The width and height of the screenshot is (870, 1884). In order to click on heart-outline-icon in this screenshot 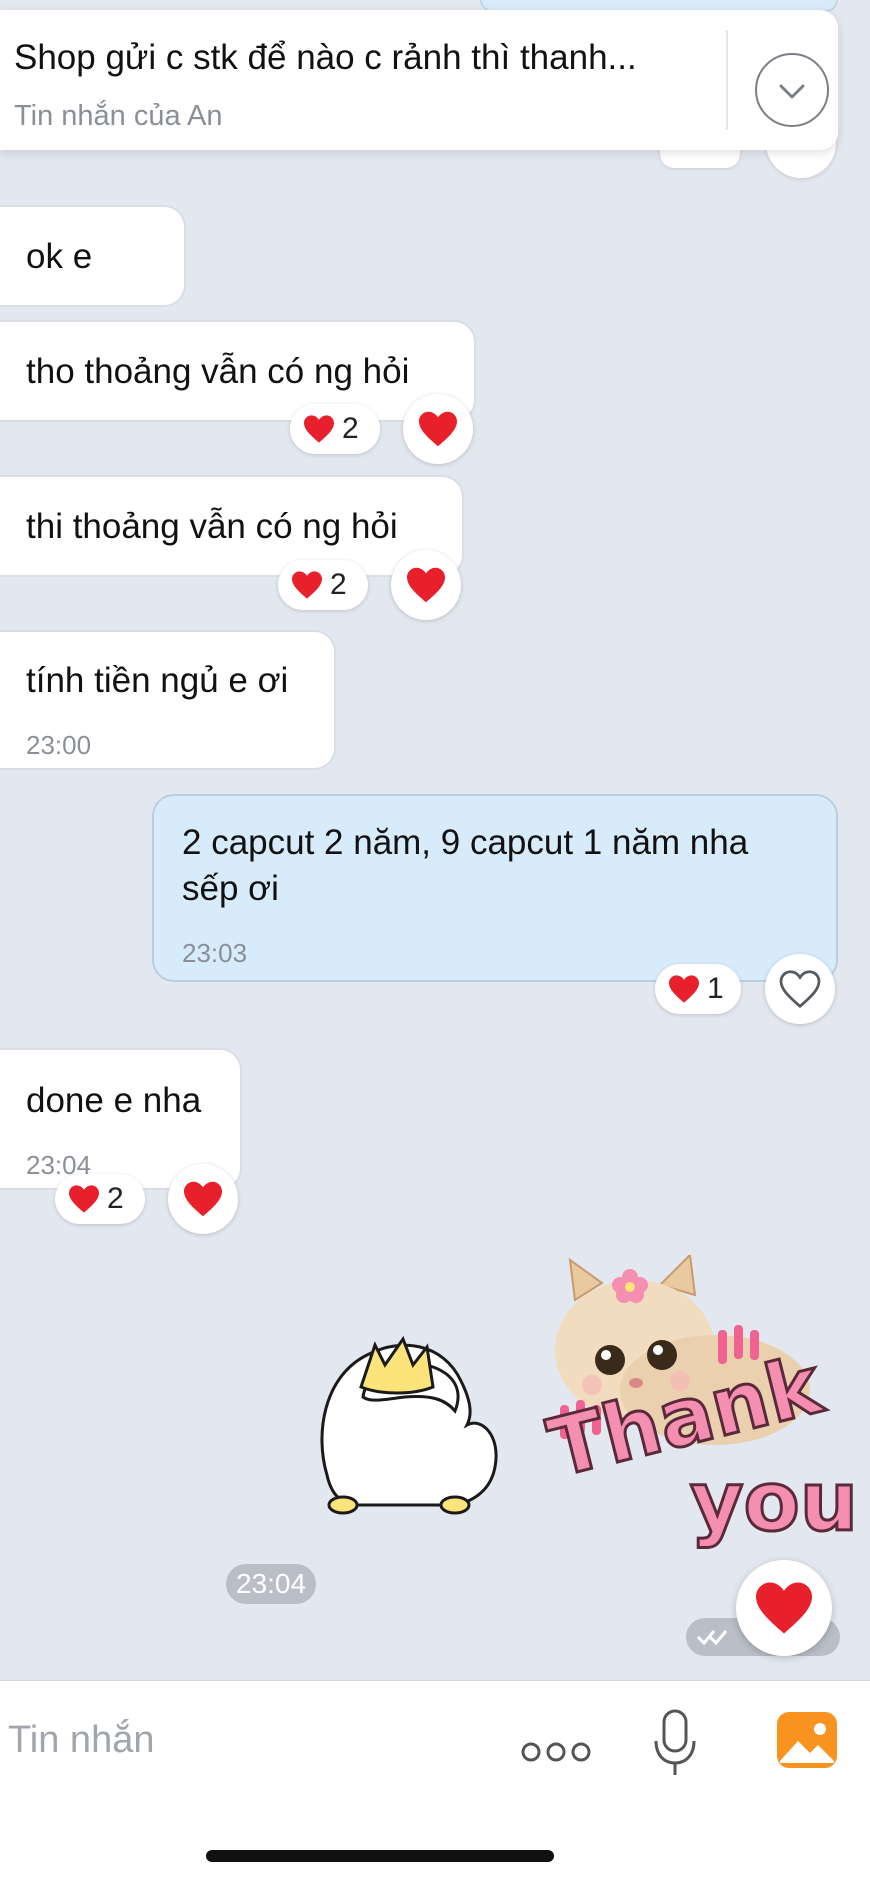, I will do `click(800, 989)`.